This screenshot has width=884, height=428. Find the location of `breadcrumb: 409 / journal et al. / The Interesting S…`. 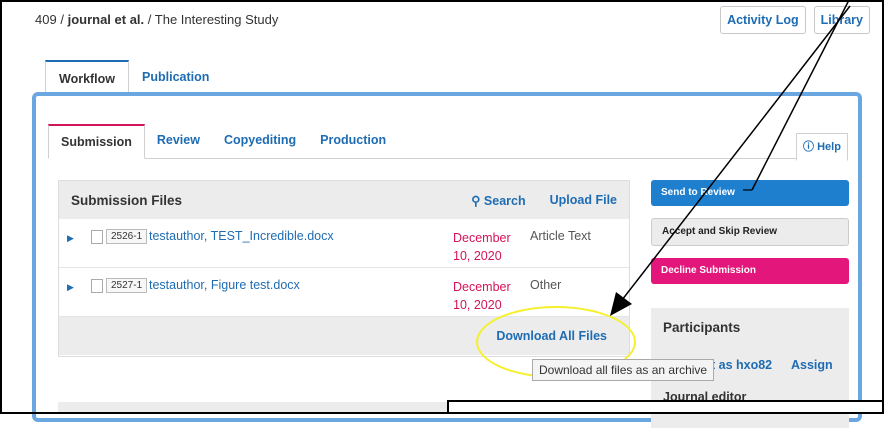

breadcrumb: 409 / journal et al. / The Interesting S… is located at coordinates (156, 19).